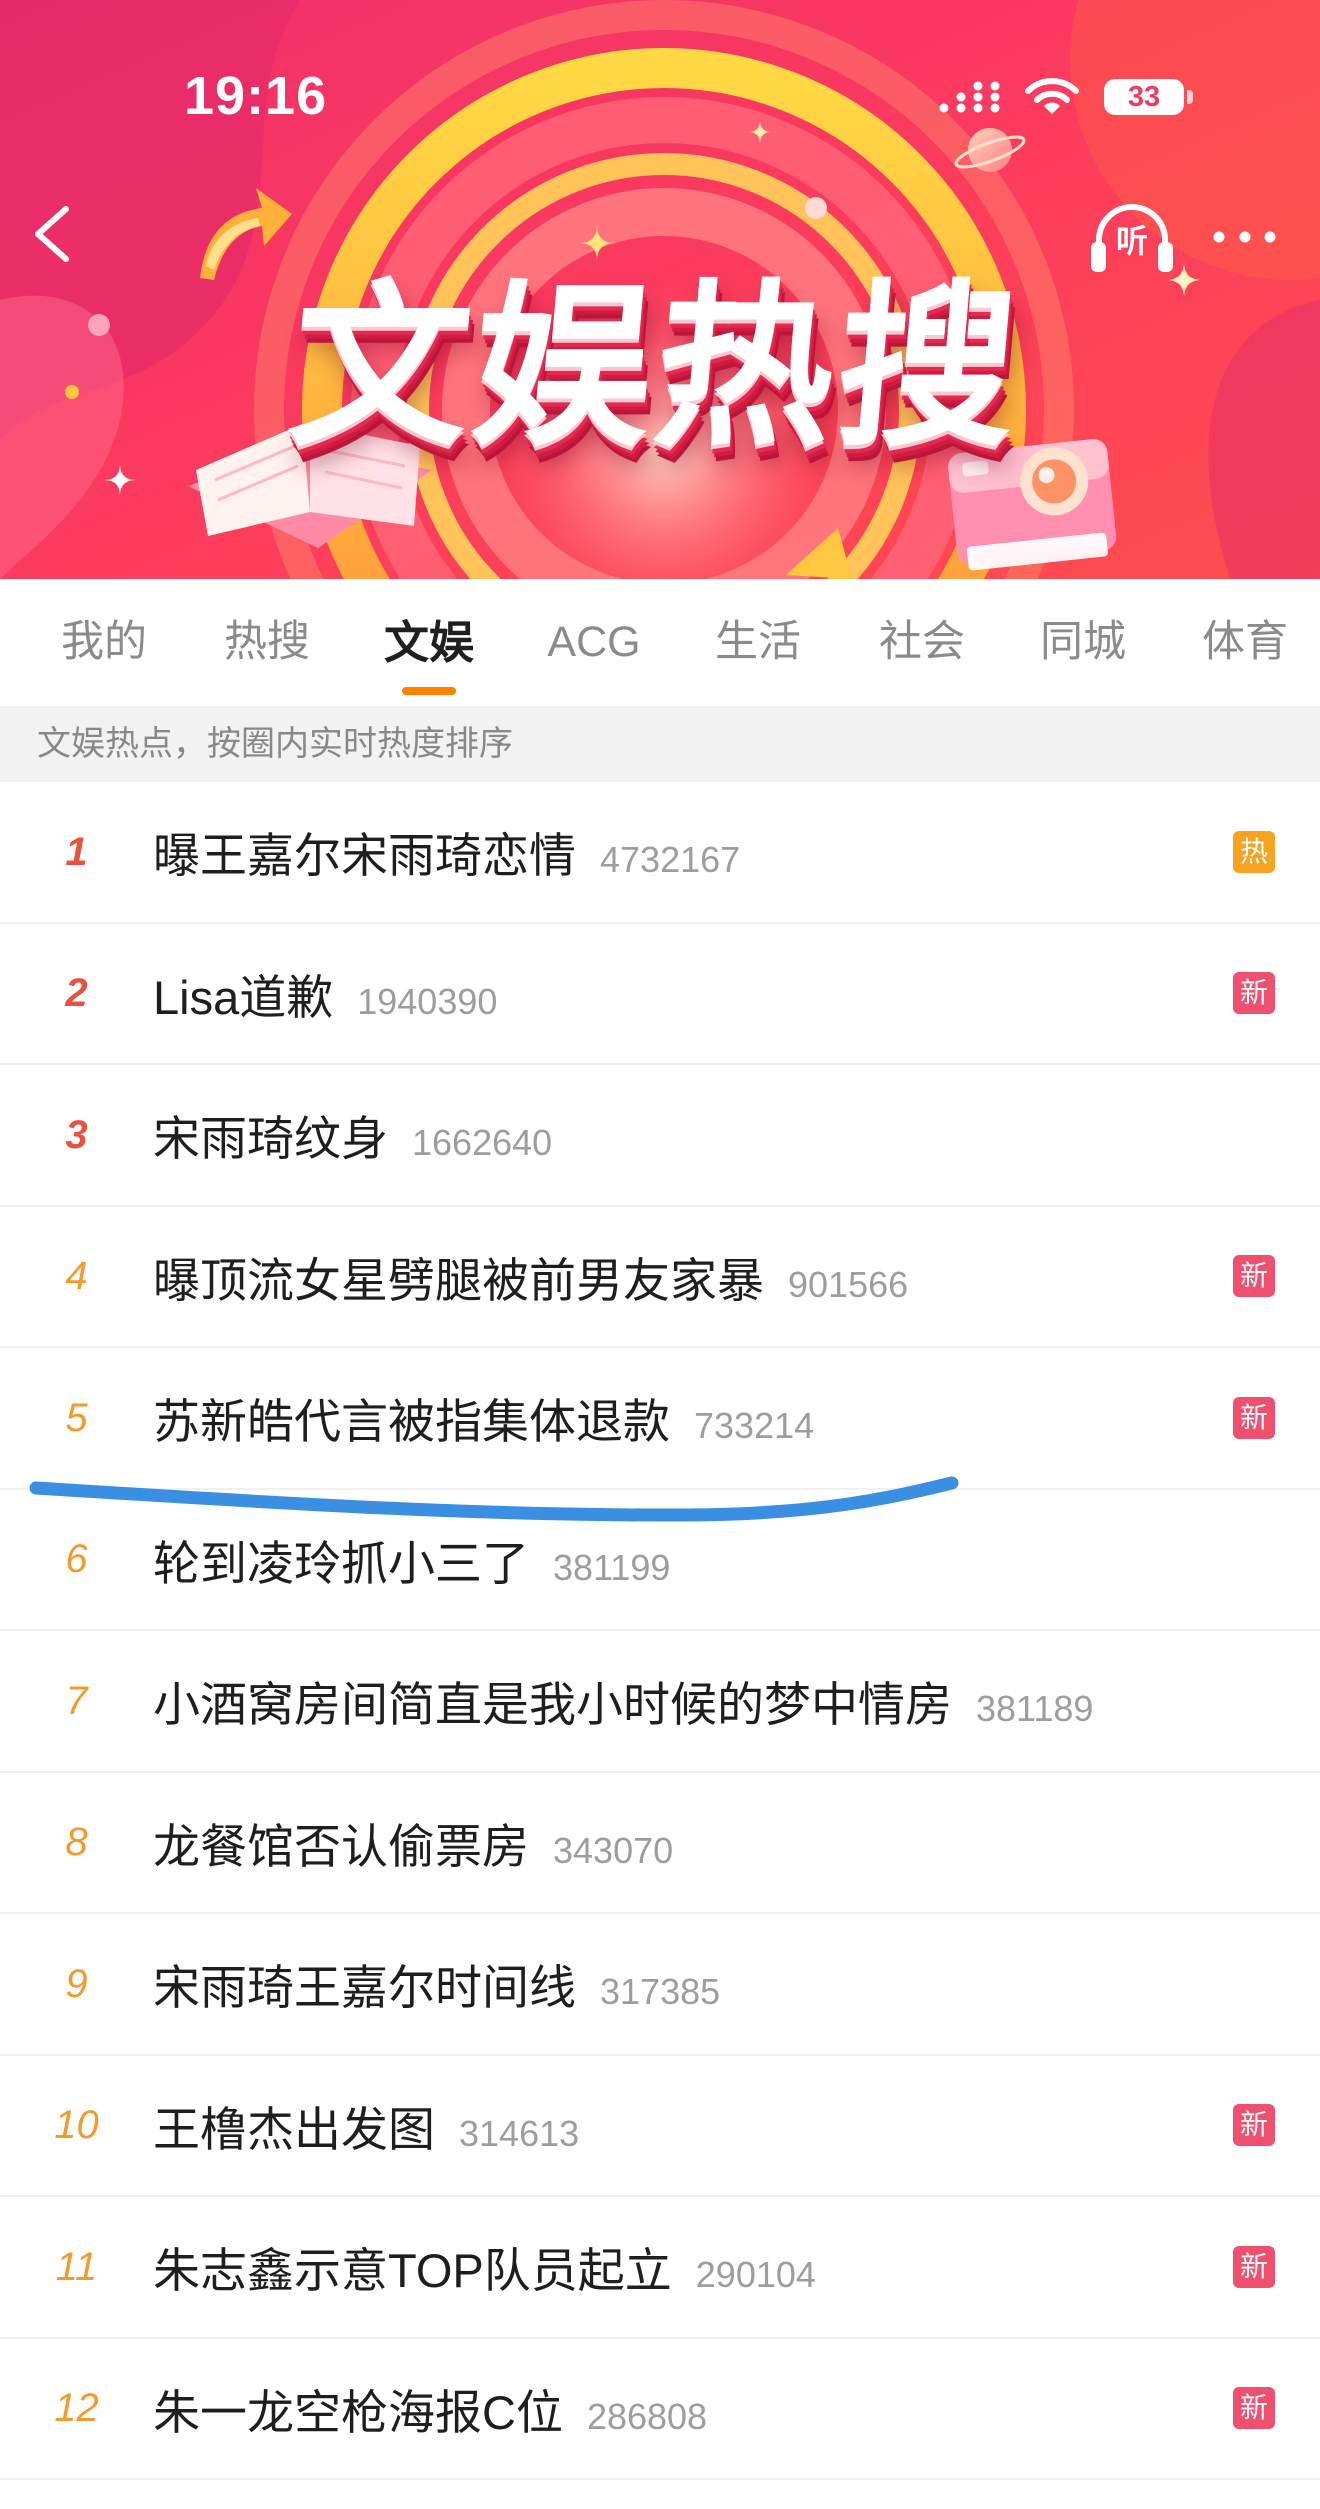 The height and width of the screenshot is (2509, 1320). I want to click on list-item: 3 宋雨琦纹身 1662640, so click(660, 1136).